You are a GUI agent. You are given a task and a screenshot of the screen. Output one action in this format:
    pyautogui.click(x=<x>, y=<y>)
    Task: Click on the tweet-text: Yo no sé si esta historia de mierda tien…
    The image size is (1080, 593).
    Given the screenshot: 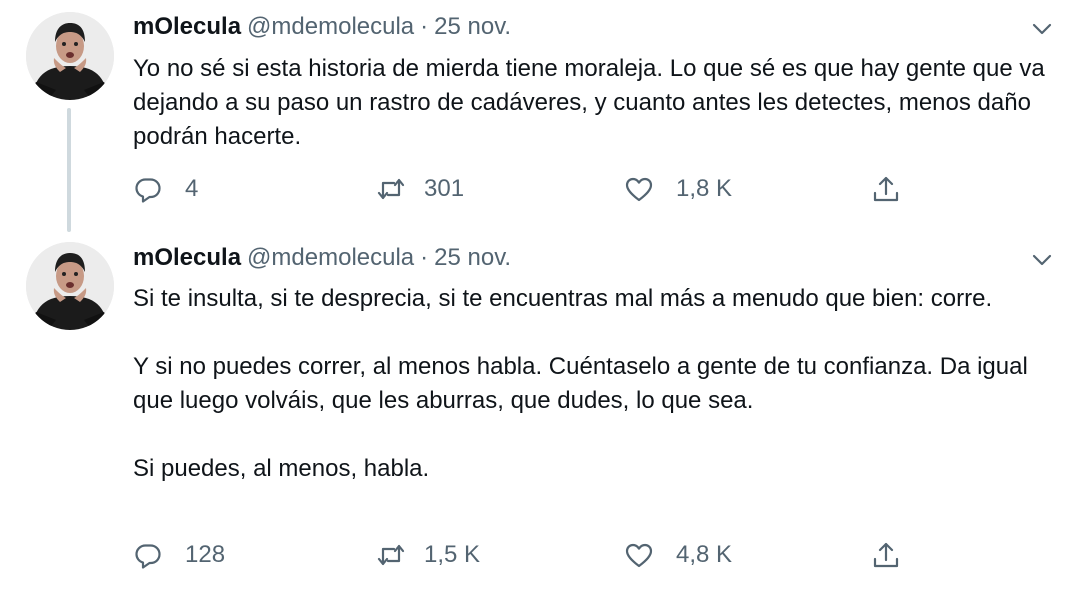 What is the action you would take?
    pyautogui.click(x=593, y=103)
    